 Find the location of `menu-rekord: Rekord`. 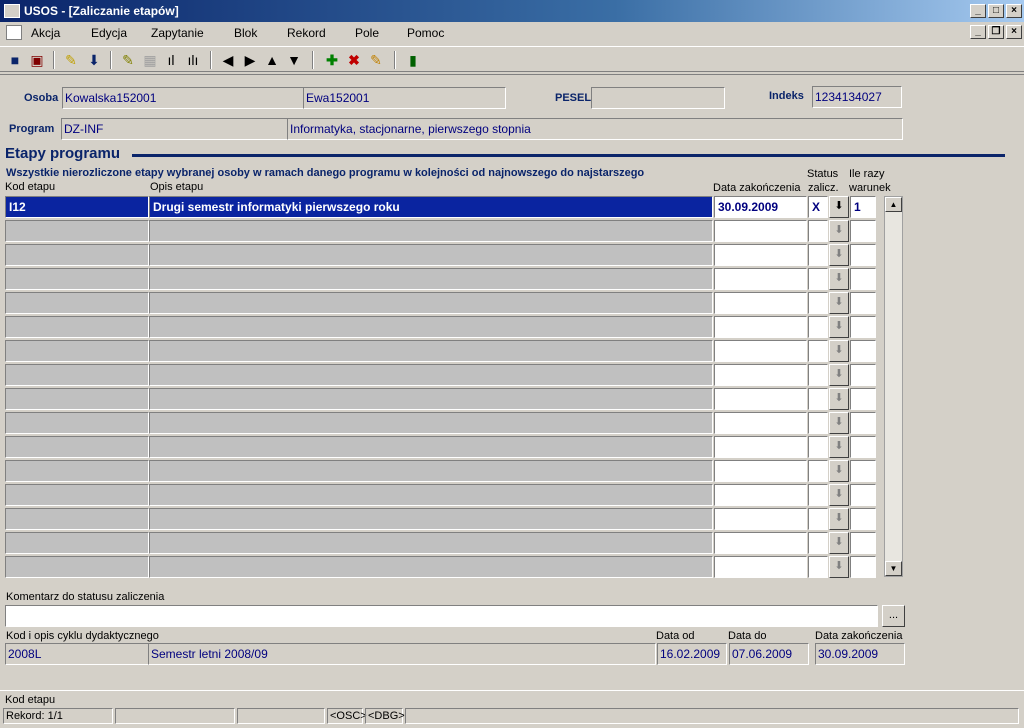

menu-rekord: Rekord is located at coordinates (306, 33).